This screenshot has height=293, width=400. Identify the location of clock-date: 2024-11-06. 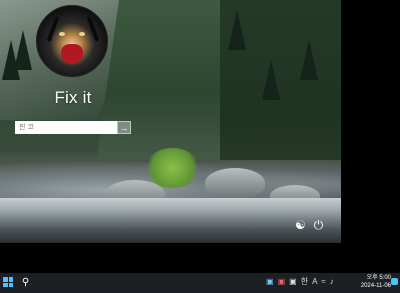
(375, 286).